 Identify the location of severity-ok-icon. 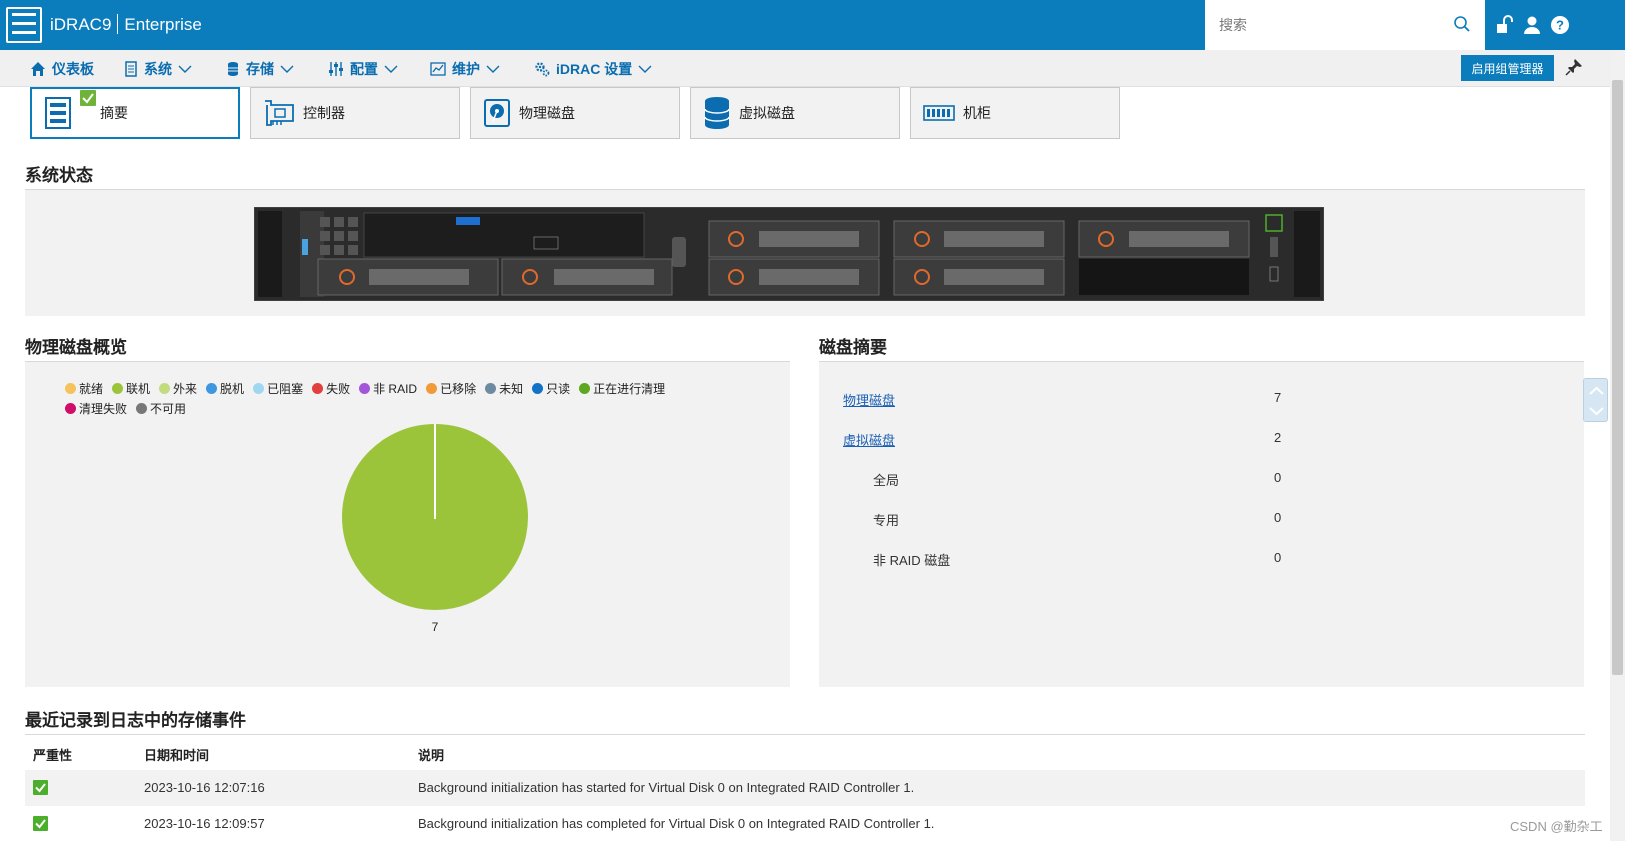
(40, 787).